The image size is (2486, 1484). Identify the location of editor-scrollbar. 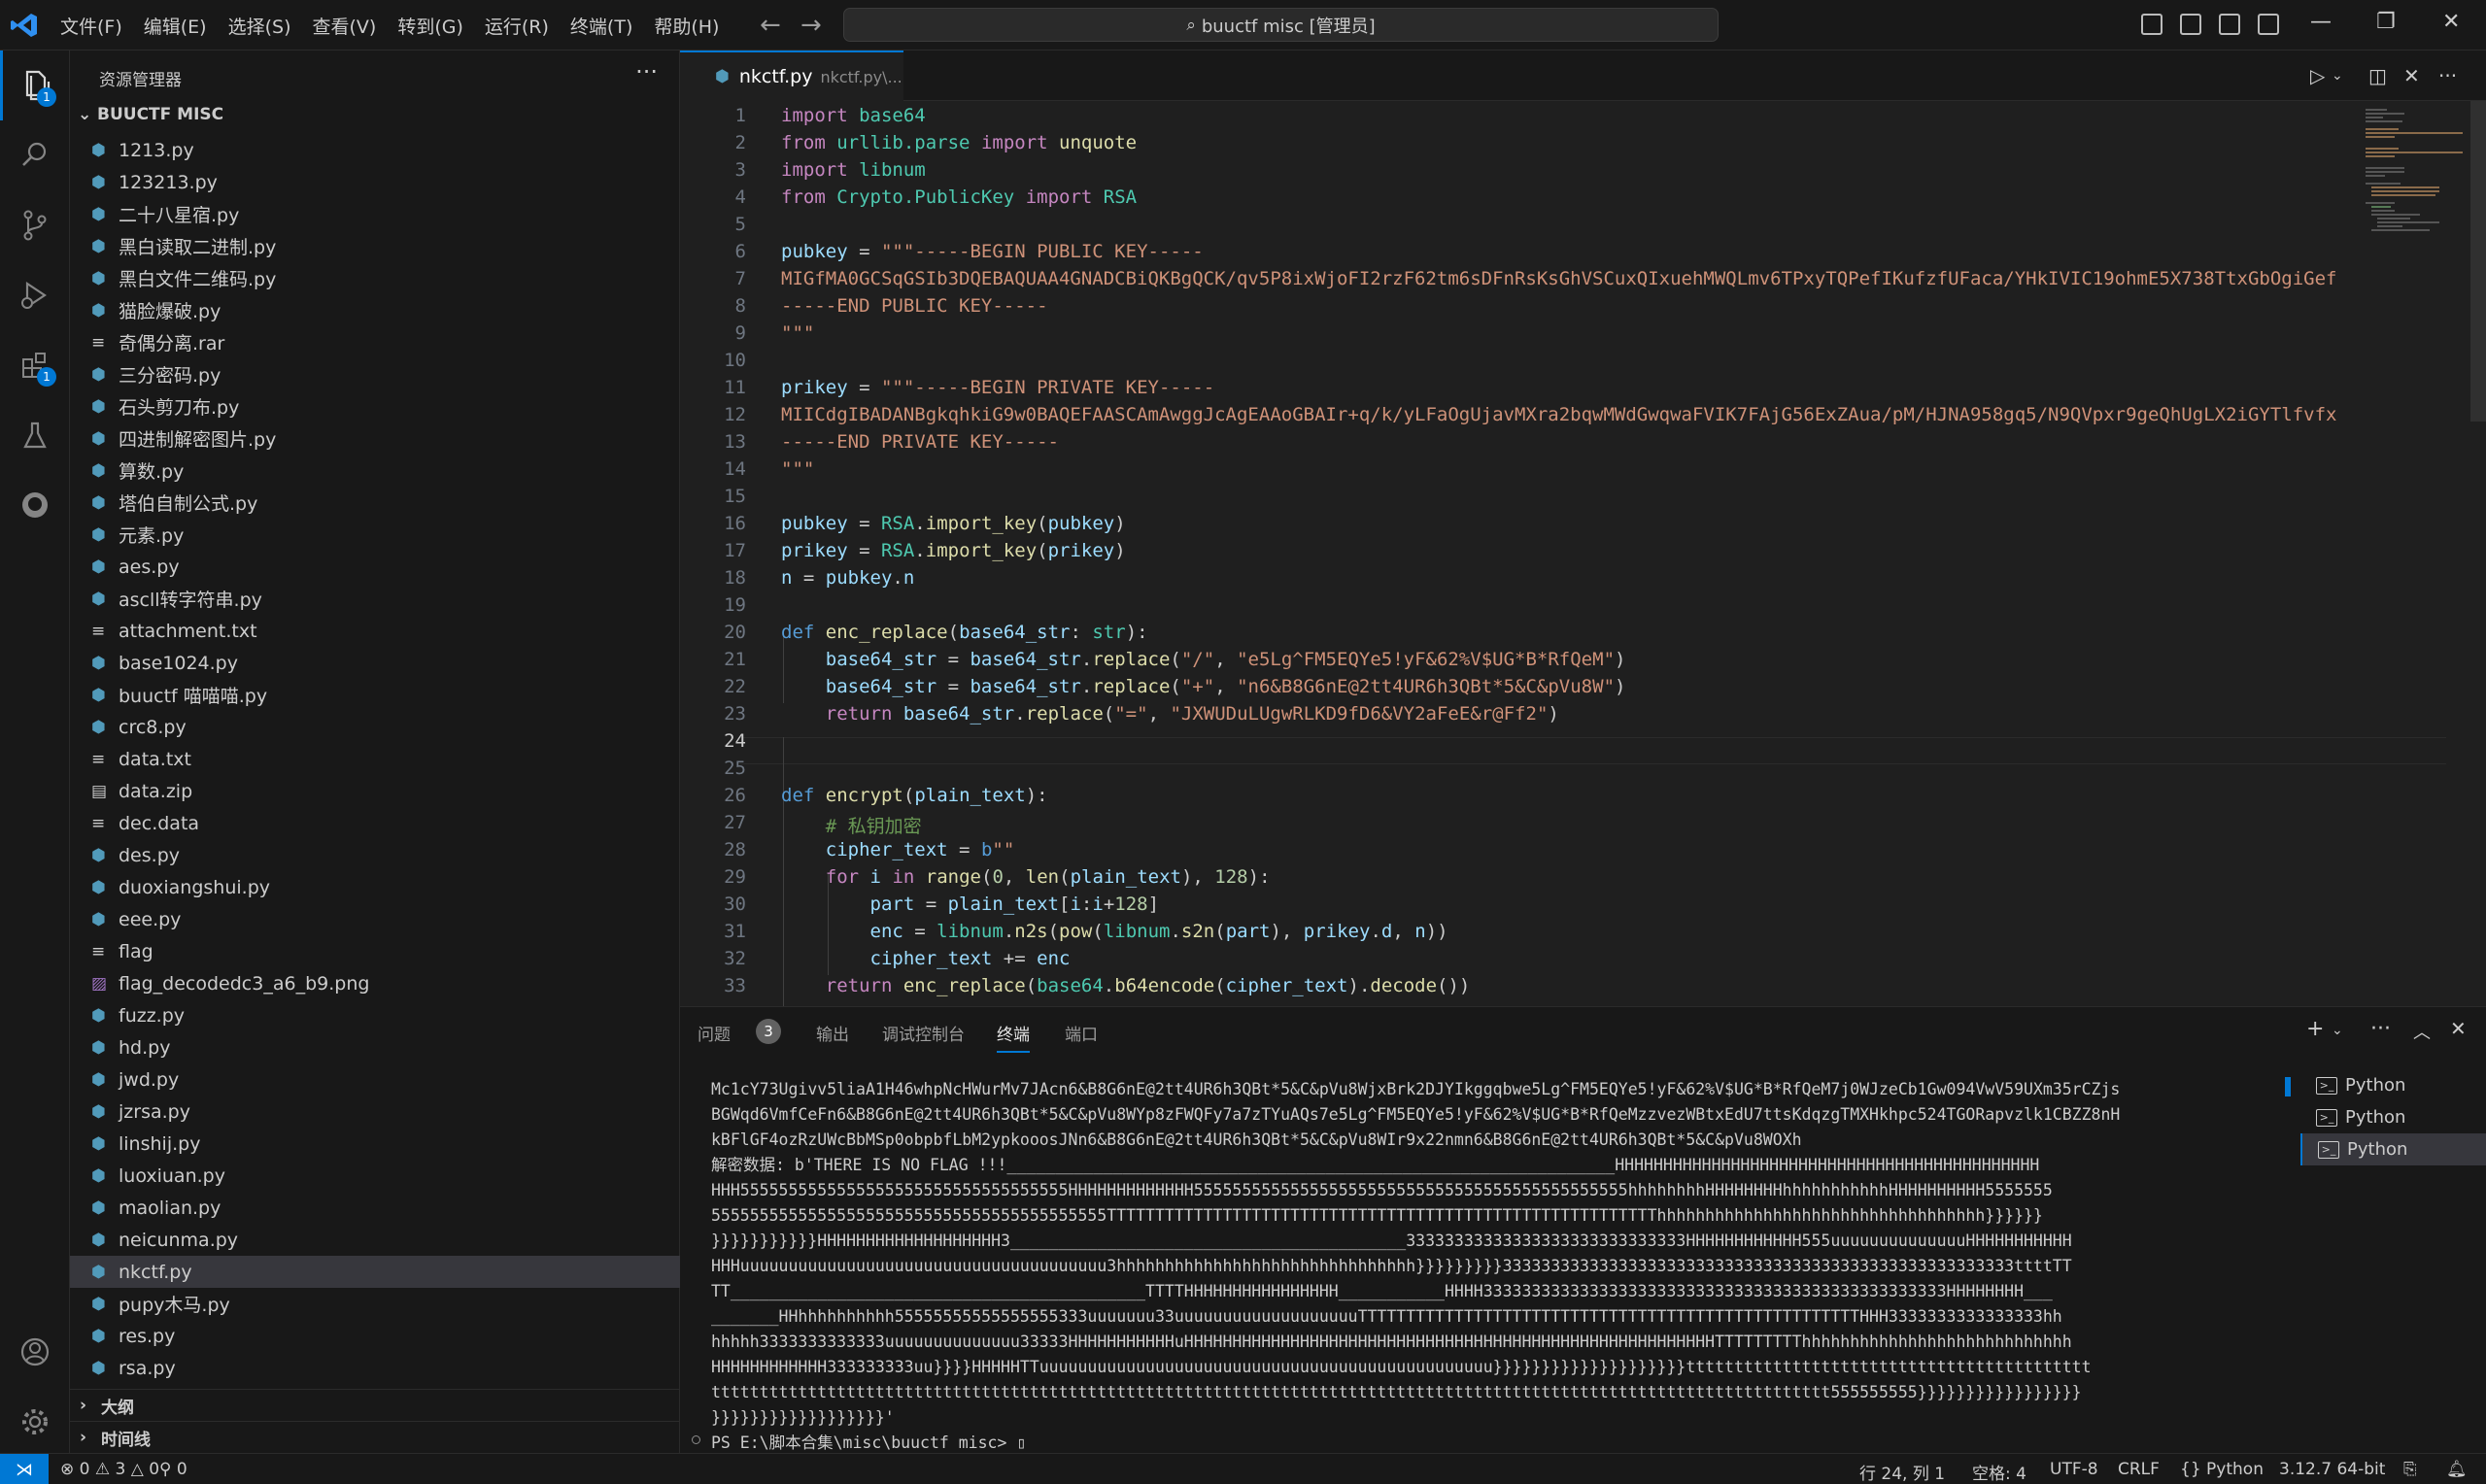
(2478, 261).